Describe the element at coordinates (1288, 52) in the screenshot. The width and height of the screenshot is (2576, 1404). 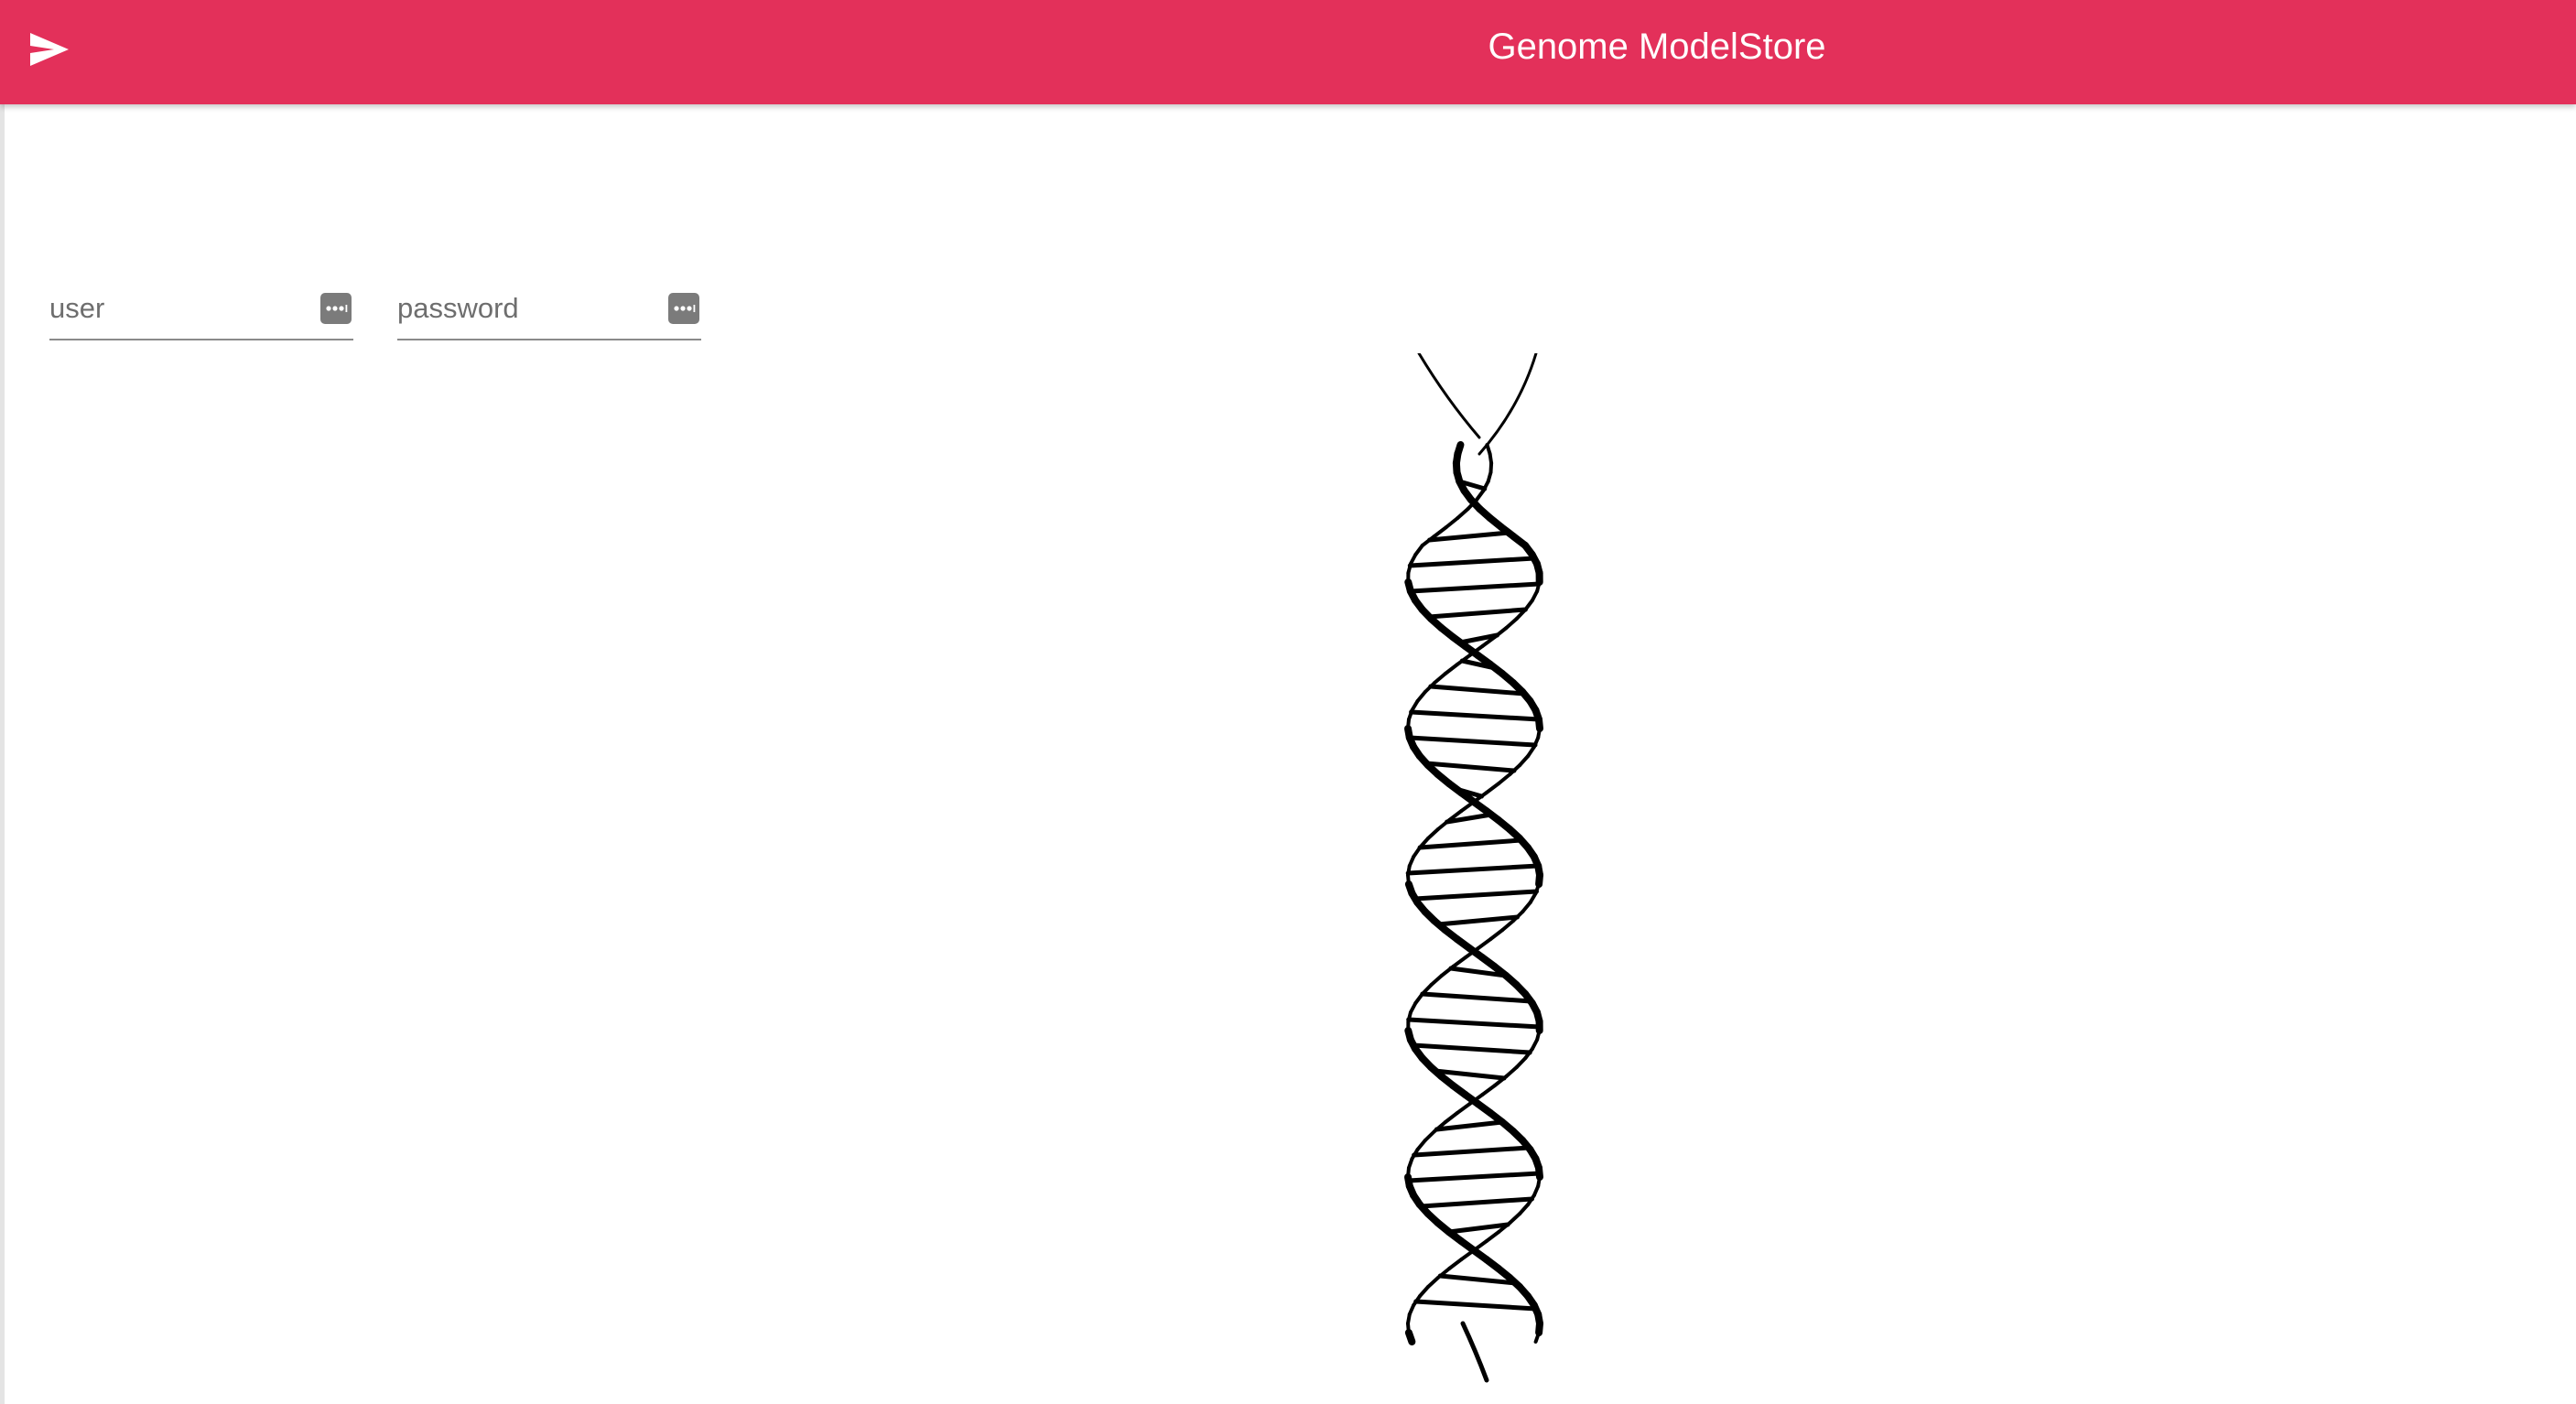
I see `app-bar: Genome ModelStore` at that location.